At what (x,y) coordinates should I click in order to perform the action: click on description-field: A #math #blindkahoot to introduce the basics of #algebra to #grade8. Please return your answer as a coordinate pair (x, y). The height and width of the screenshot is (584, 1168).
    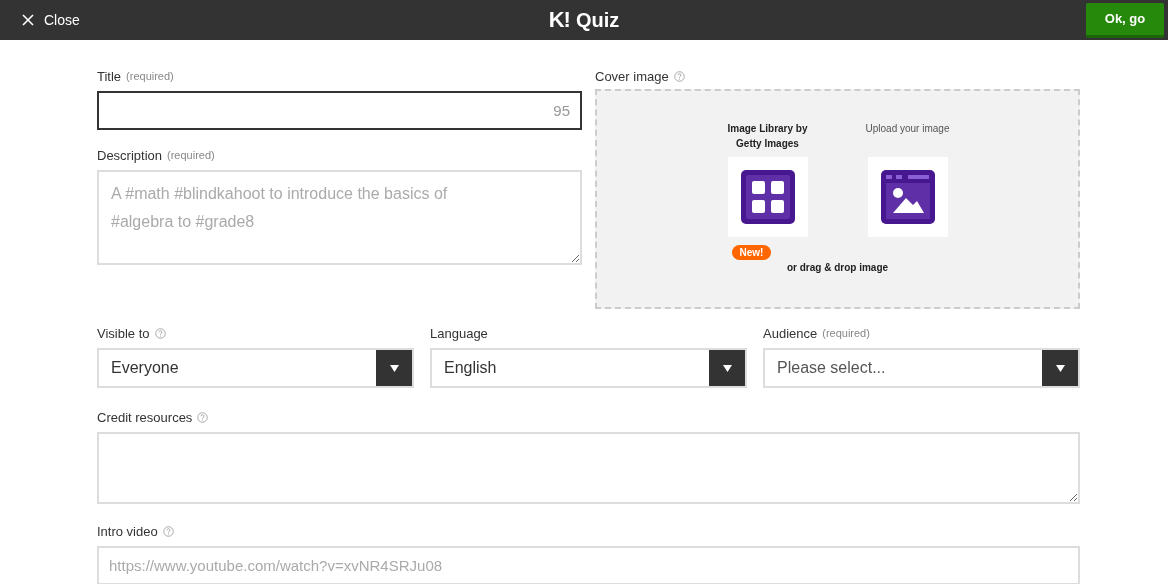
    Looking at the image, I should click on (339, 217).